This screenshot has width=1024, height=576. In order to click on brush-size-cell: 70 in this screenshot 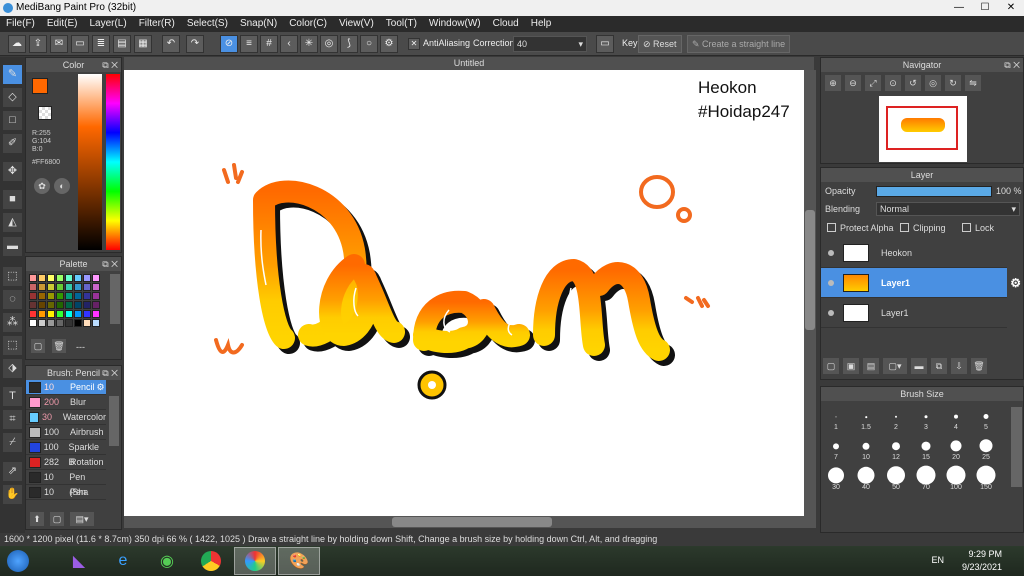, I will do `click(926, 477)`.